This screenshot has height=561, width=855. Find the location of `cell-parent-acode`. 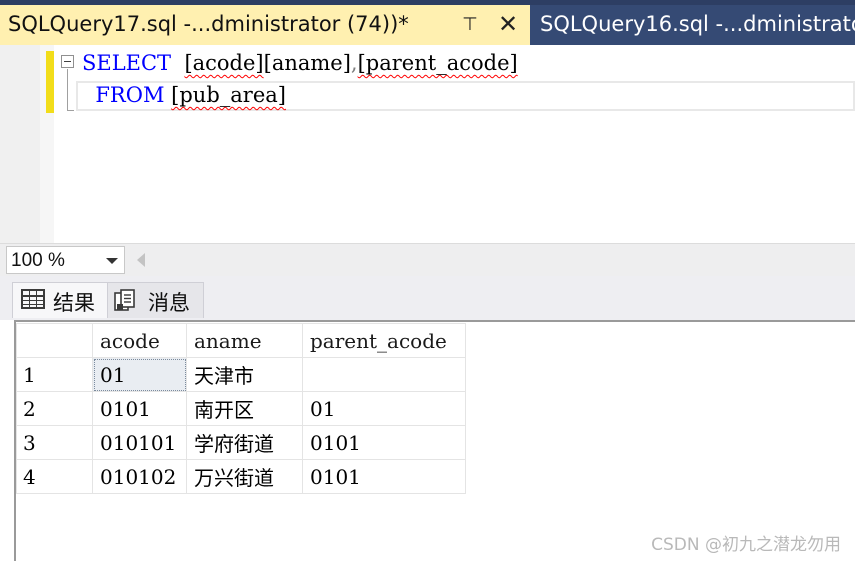

cell-parent-acode is located at coordinates (384, 374).